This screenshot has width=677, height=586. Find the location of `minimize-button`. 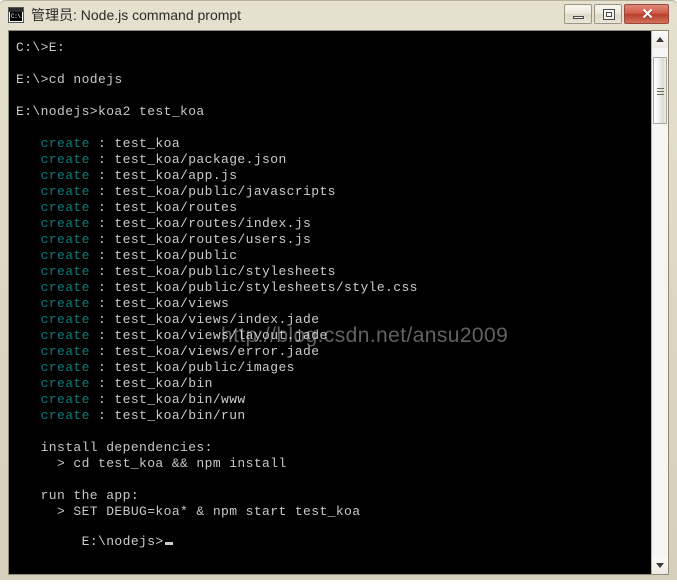

minimize-button is located at coordinates (578, 14).